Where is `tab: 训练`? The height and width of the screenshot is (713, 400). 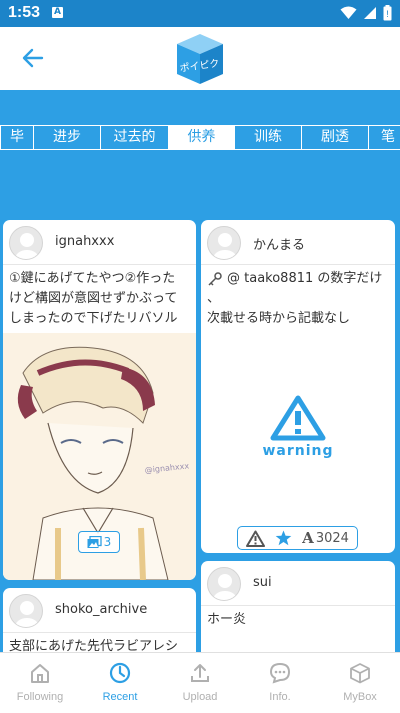 tab: 训练 is located at coordinates (267, 137).